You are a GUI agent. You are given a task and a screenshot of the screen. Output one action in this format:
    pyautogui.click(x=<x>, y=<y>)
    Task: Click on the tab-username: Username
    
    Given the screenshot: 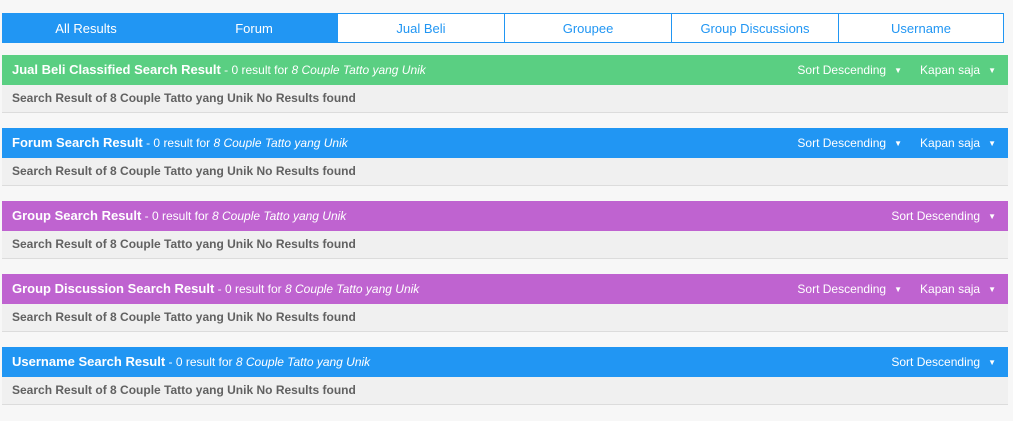 What is the action you would take?
    pyautogui.click(x=921, y=28)
    